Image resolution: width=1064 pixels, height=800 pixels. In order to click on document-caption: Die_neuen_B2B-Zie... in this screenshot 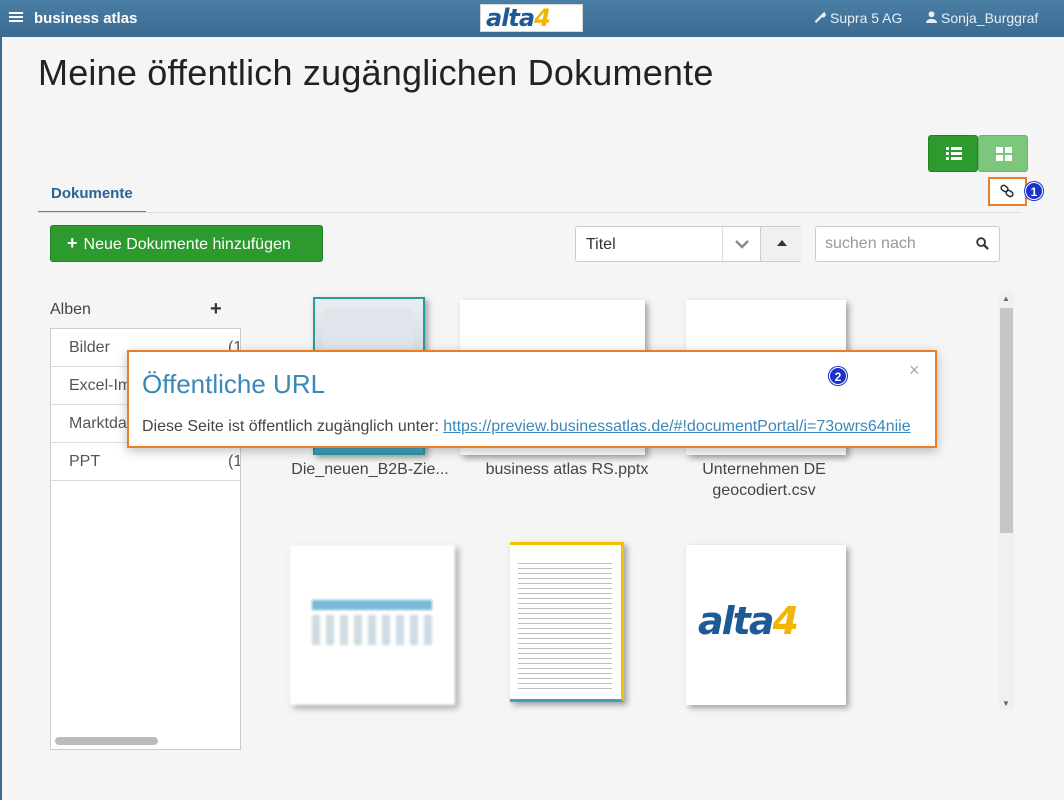, I will do `click(370, 469)`.